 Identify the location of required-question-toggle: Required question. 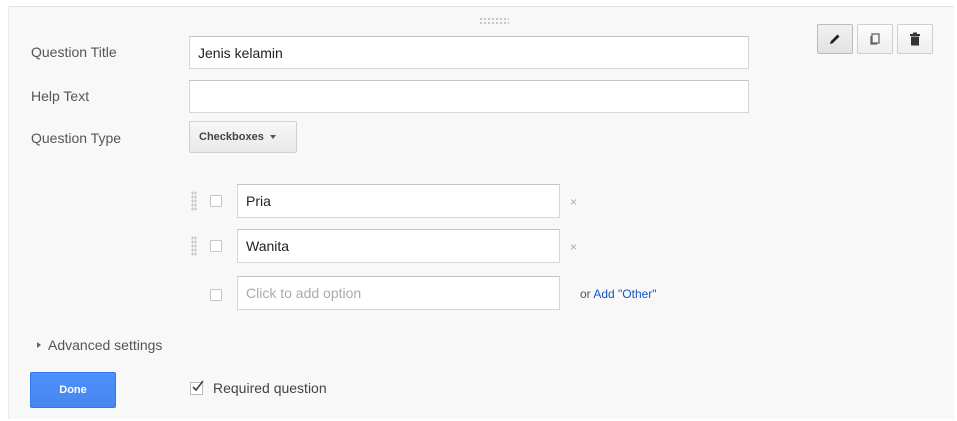
(258, 388).